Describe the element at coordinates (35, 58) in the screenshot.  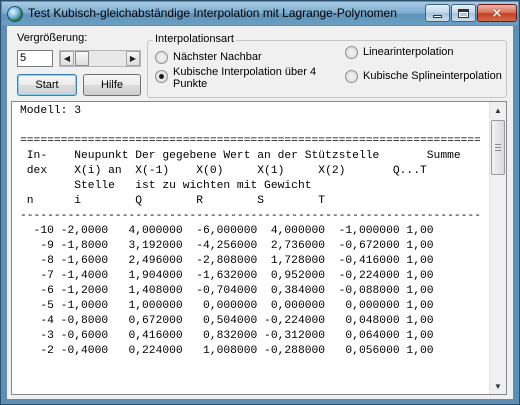
I see `zoom-input: 5` at that location.